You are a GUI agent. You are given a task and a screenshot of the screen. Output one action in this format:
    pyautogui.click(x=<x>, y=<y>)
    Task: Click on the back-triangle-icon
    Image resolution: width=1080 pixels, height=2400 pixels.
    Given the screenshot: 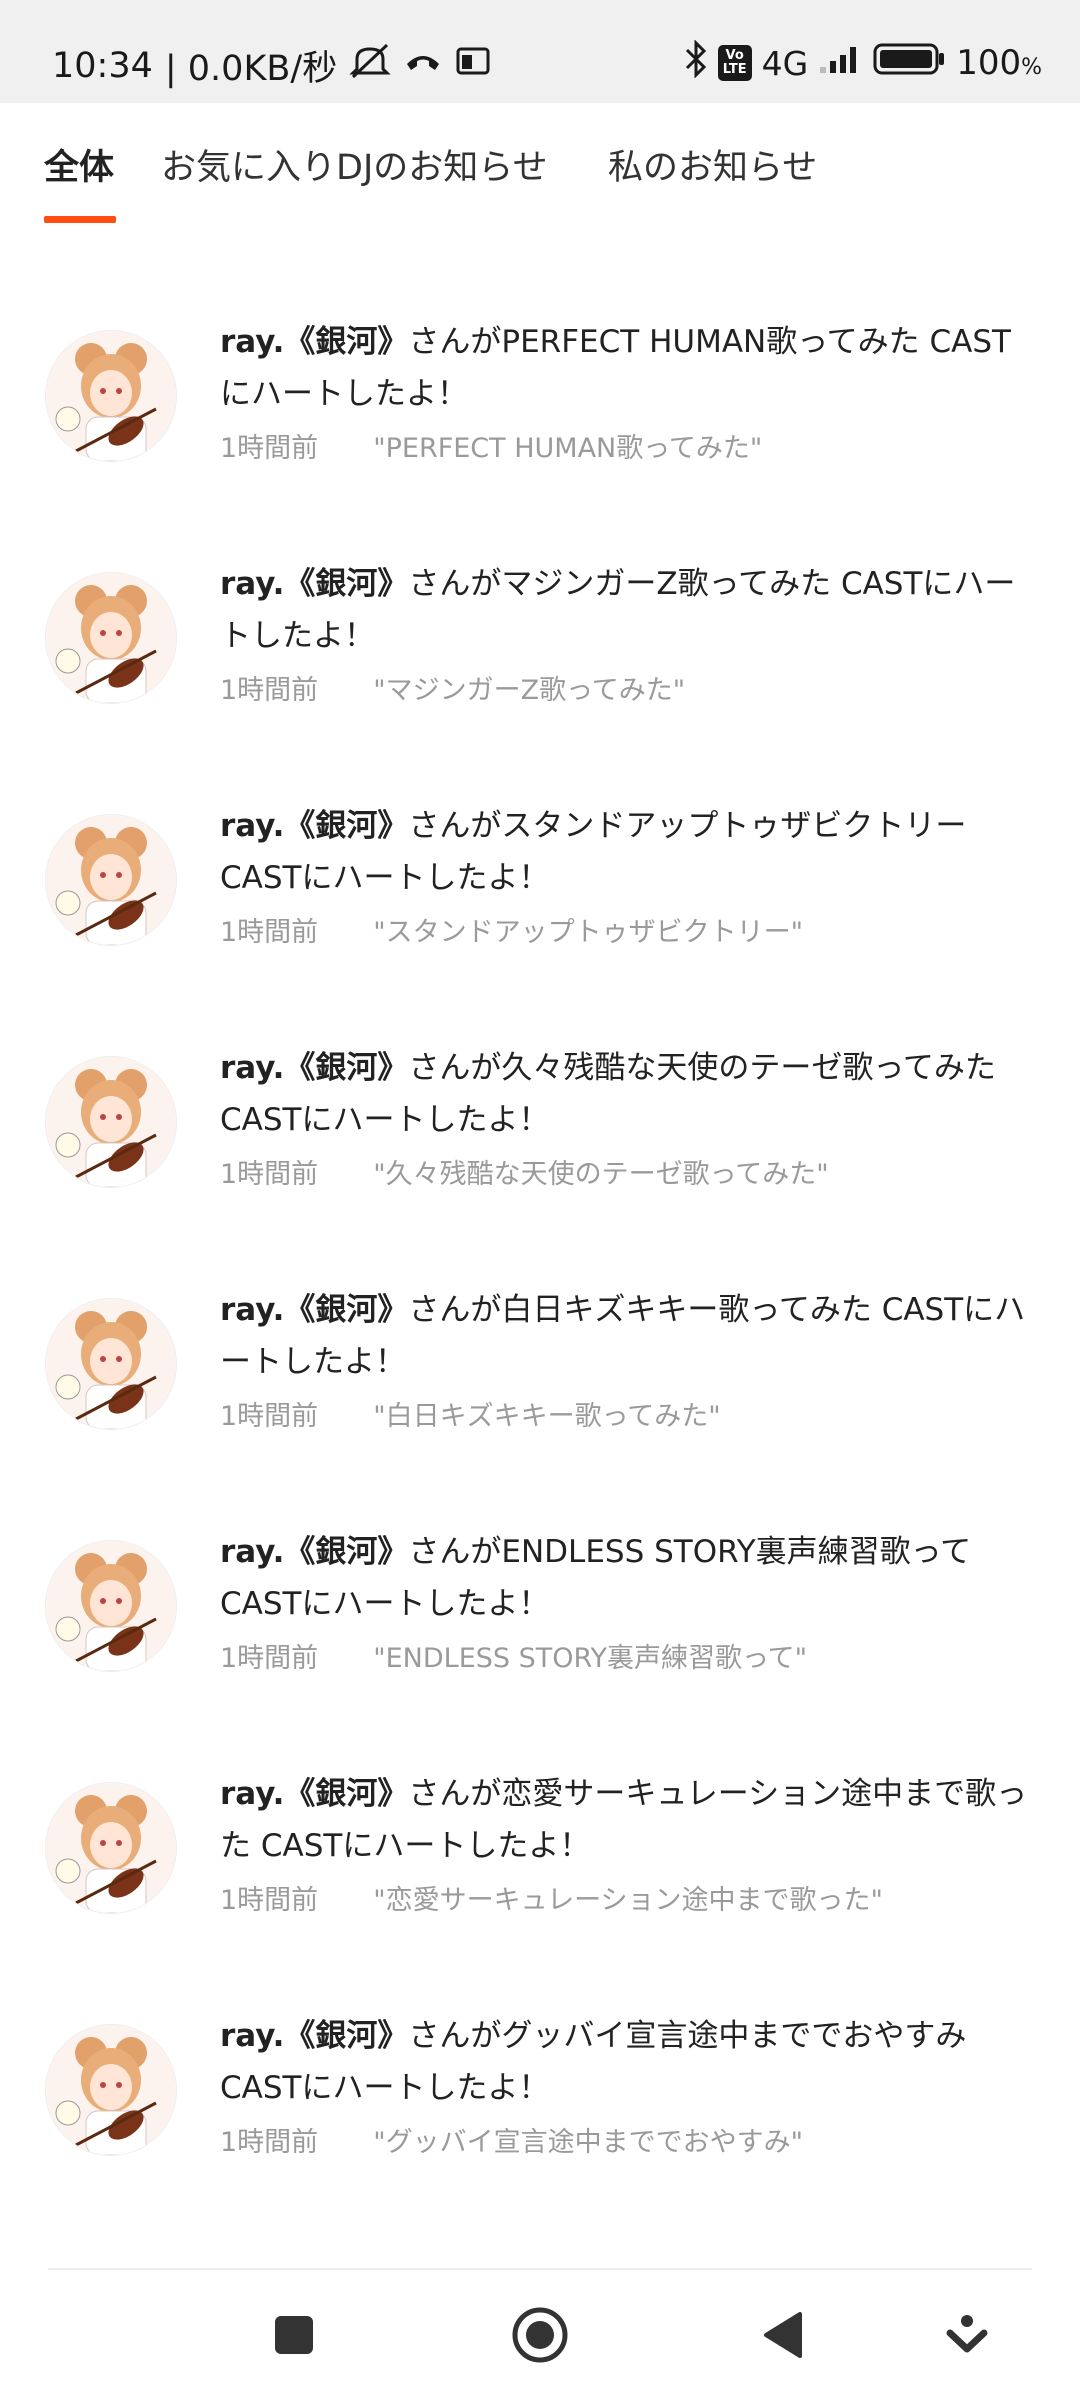 What is the action you would take?
    pyautogui.click(x=784, y=2335)
    